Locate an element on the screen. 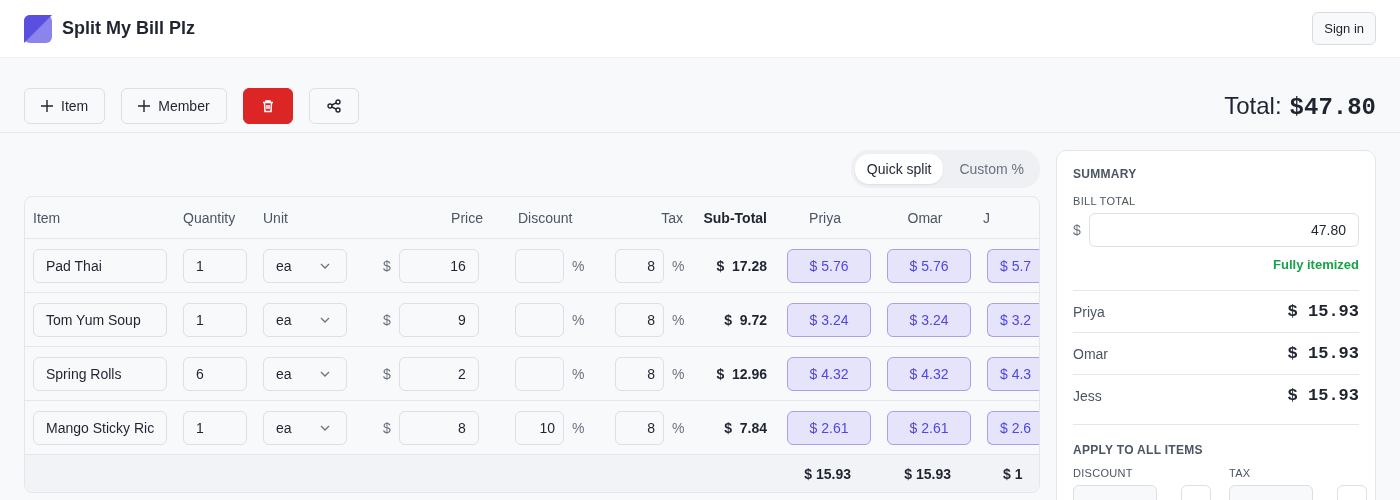  add-item-button: Item is located at coordinates (65, 106).